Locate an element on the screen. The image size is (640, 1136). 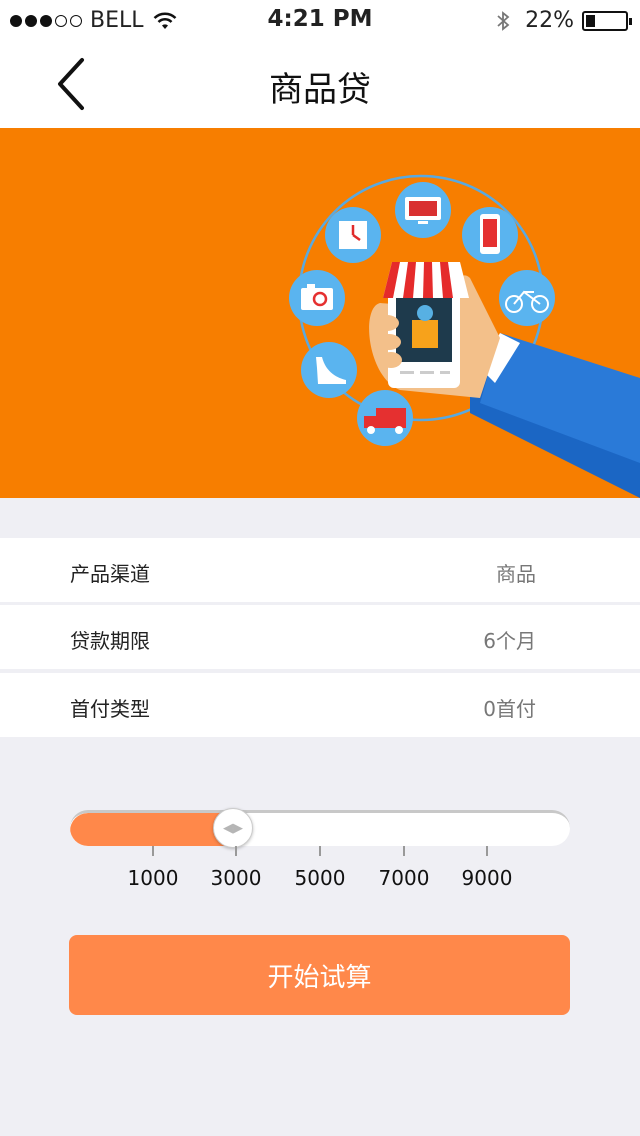
high-heel-icon is located at coordinates (329, 370).